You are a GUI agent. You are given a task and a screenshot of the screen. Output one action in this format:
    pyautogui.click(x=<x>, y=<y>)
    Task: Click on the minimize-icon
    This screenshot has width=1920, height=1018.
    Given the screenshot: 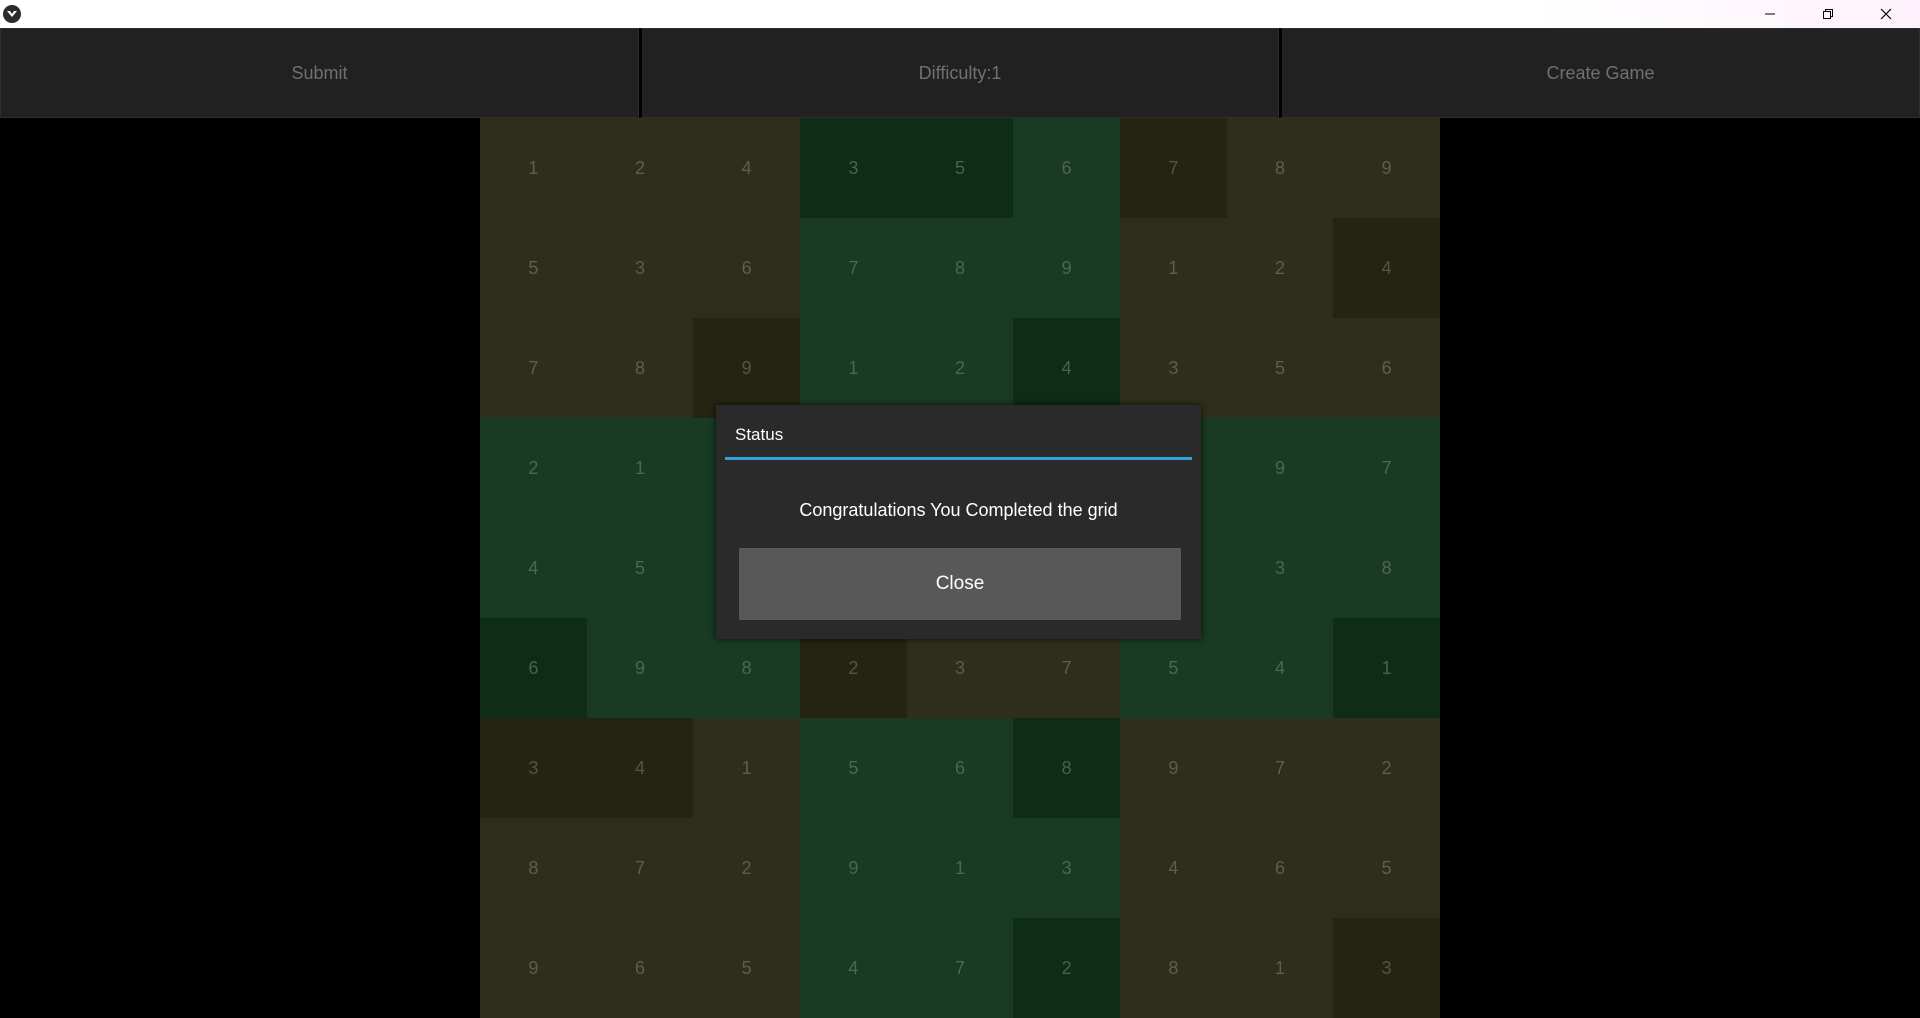 What is the action you would take?
    pyautogui.click(x=1770, y=14)
    